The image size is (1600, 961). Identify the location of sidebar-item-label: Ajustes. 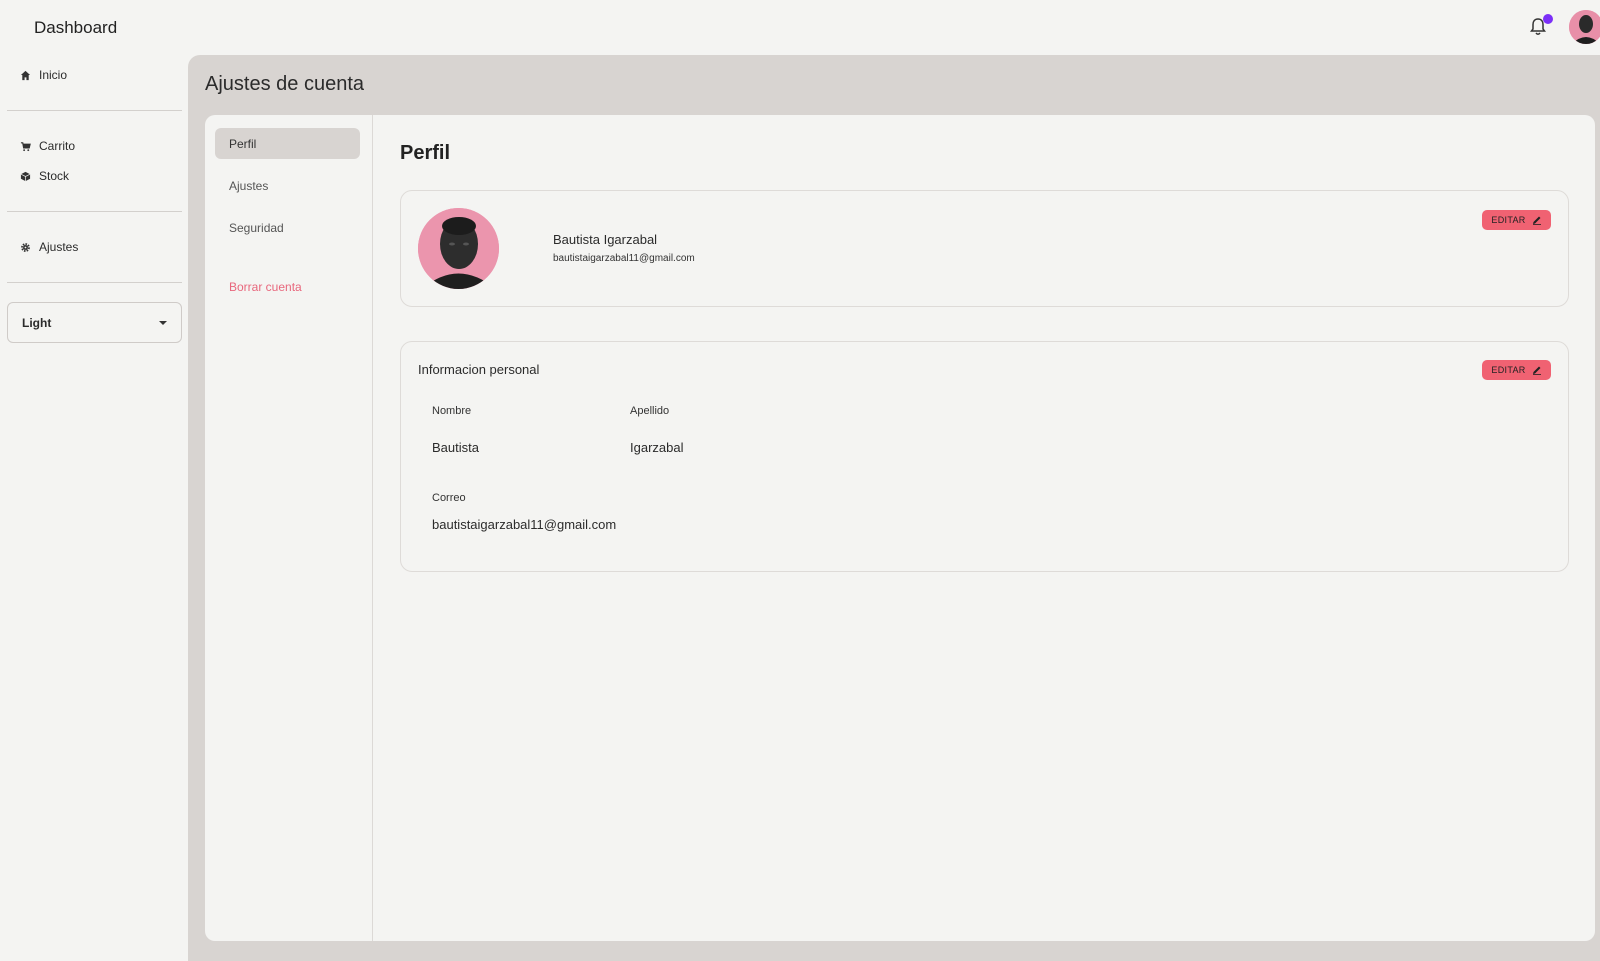
(59, 247).